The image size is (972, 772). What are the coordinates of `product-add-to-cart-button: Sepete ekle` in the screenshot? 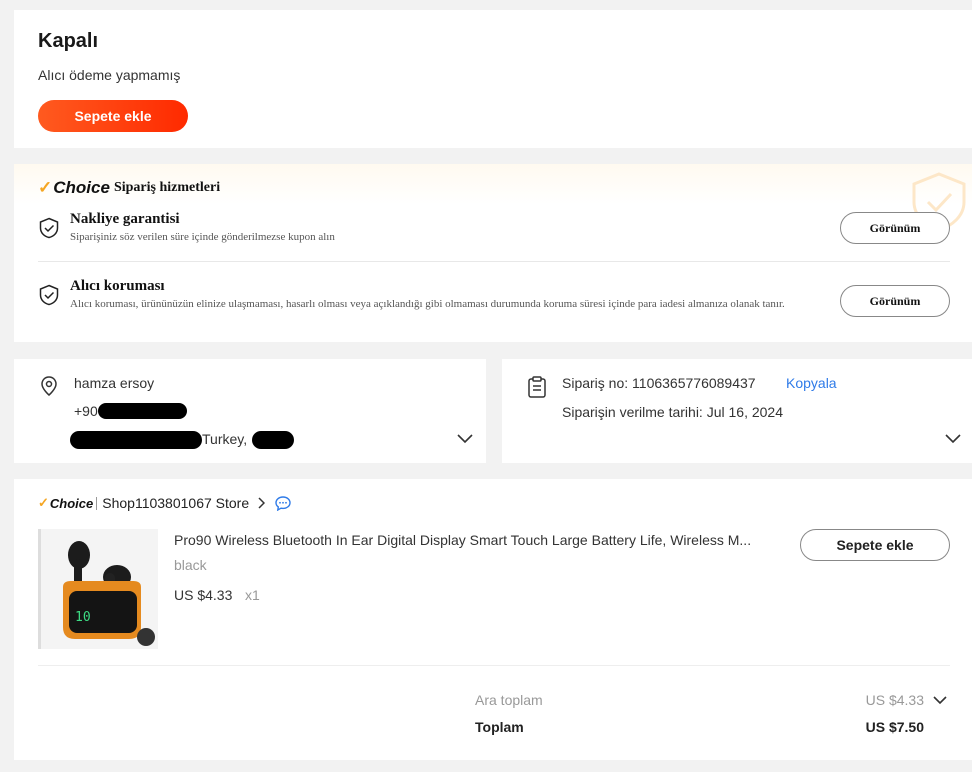 It's located at (875, 545).